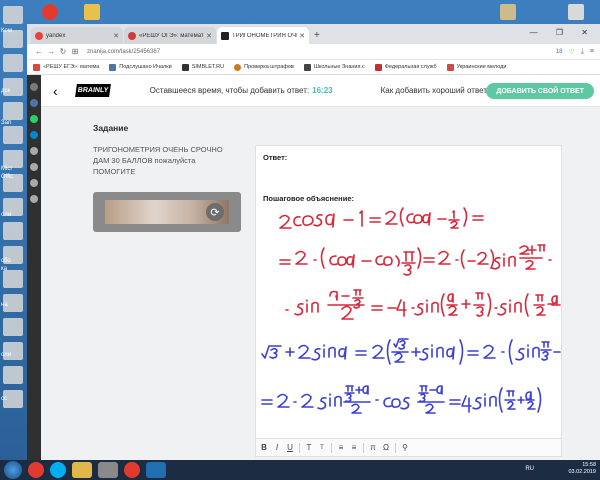  I want to click on grid-icon: ⊞, so click(75, 51).